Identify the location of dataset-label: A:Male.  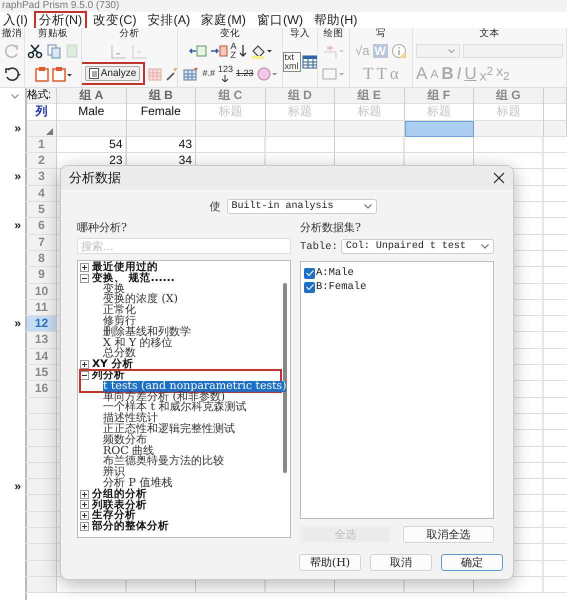
(335, 273).